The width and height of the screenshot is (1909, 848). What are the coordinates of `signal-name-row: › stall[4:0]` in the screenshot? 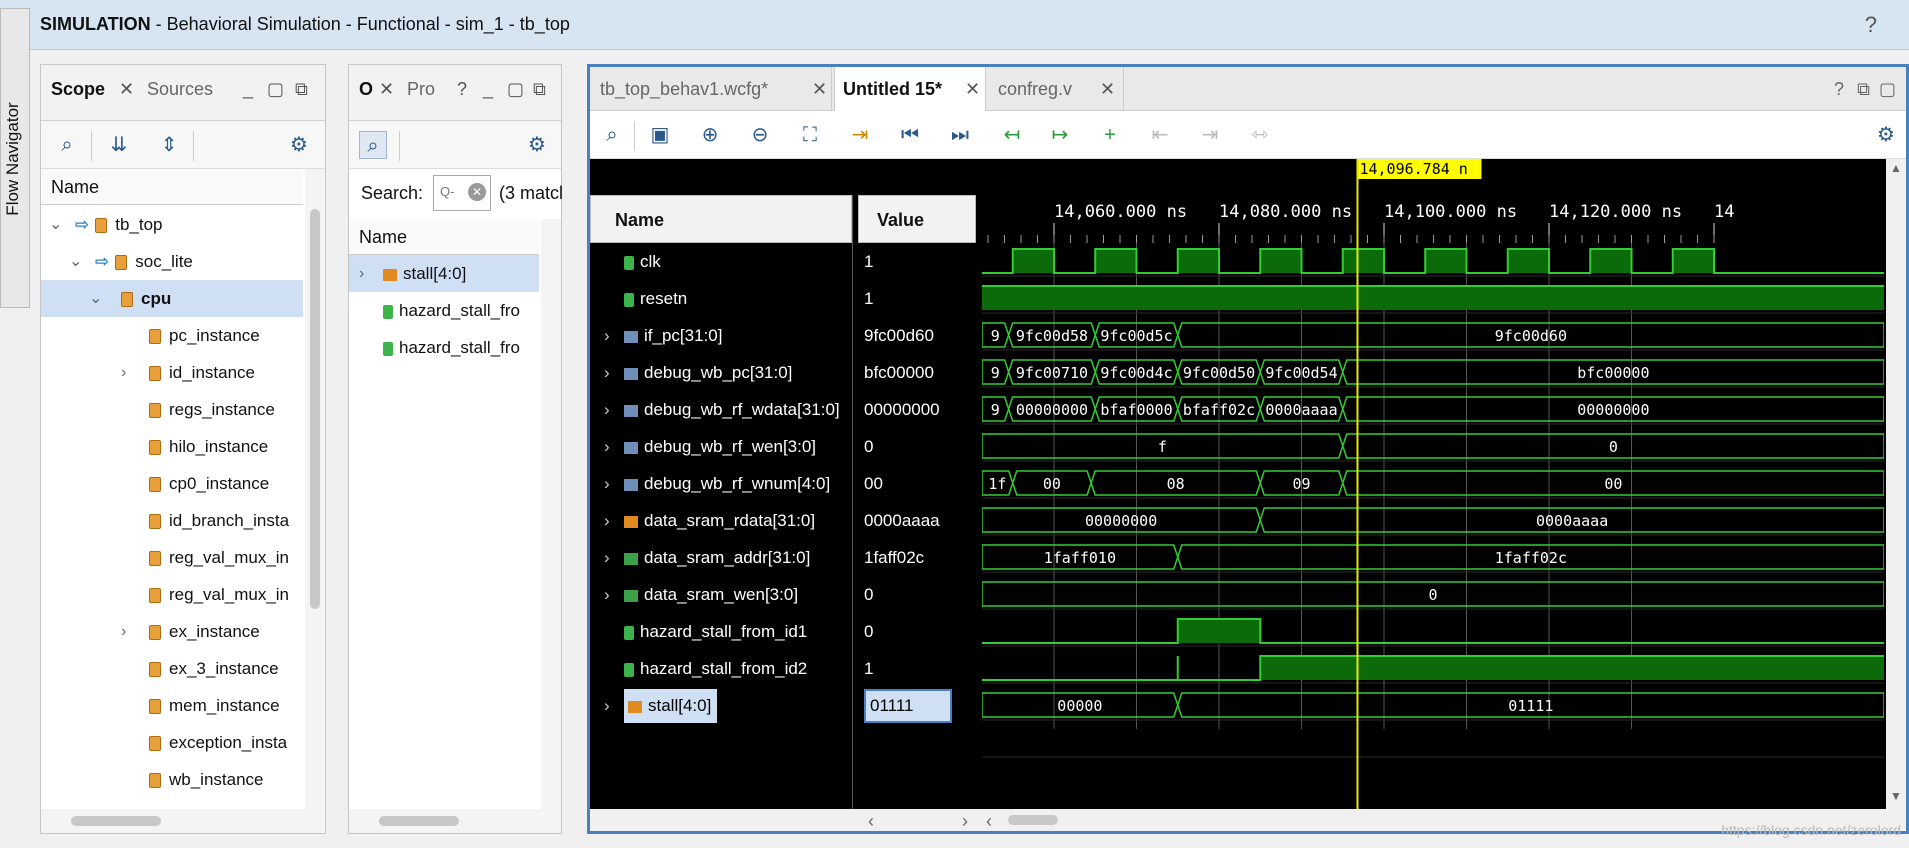 It's located at (721, 705).